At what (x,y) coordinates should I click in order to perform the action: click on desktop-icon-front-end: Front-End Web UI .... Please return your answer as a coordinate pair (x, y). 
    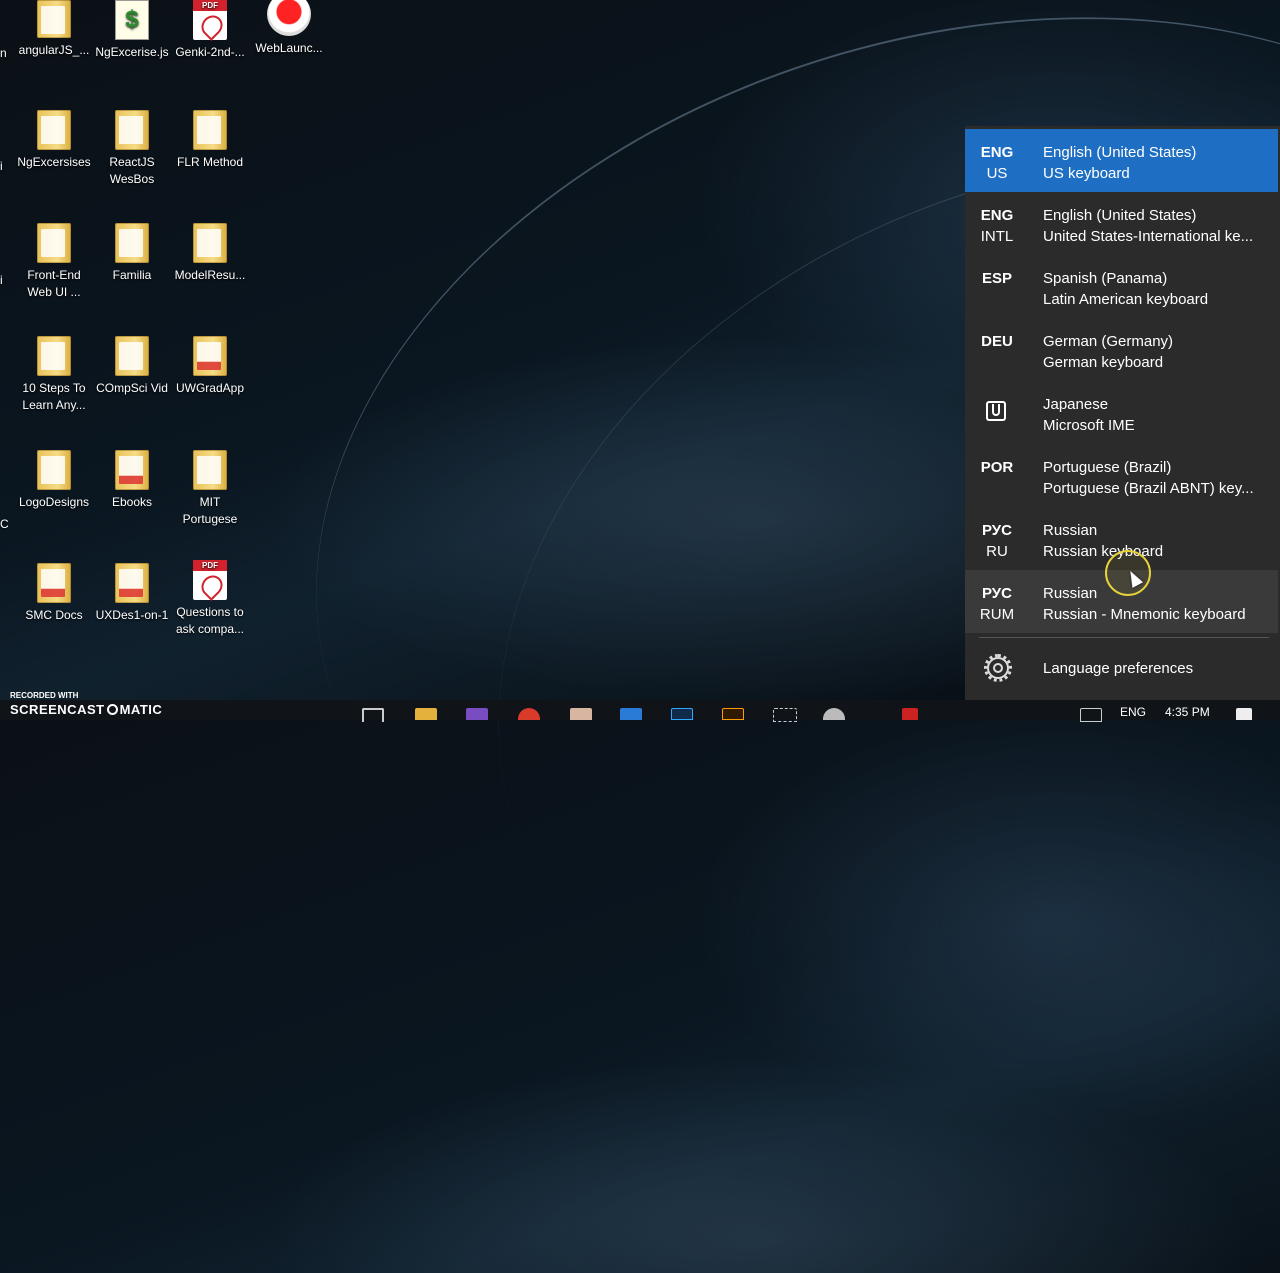
    Looking at the image, I should click on (54, 262).